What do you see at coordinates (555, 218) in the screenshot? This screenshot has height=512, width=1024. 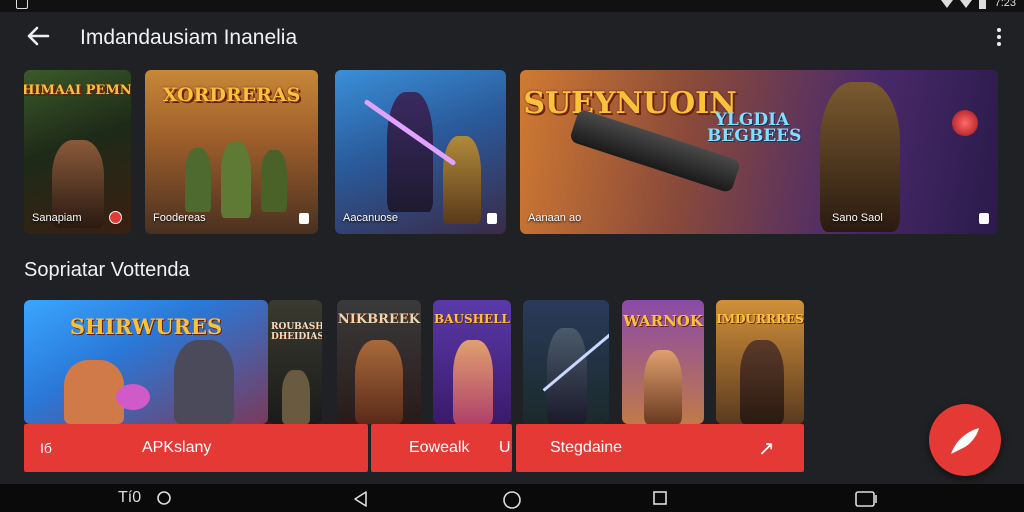 I see `card-caption: Aanaan ao` at bounding box center [555, 218].